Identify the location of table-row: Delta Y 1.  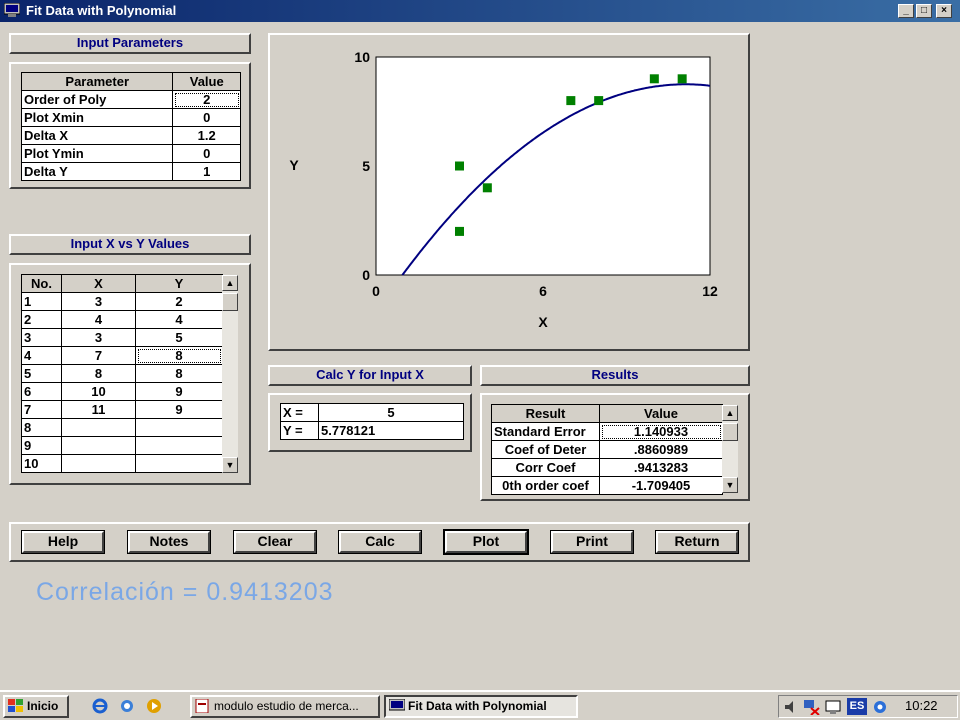
(130, 171).